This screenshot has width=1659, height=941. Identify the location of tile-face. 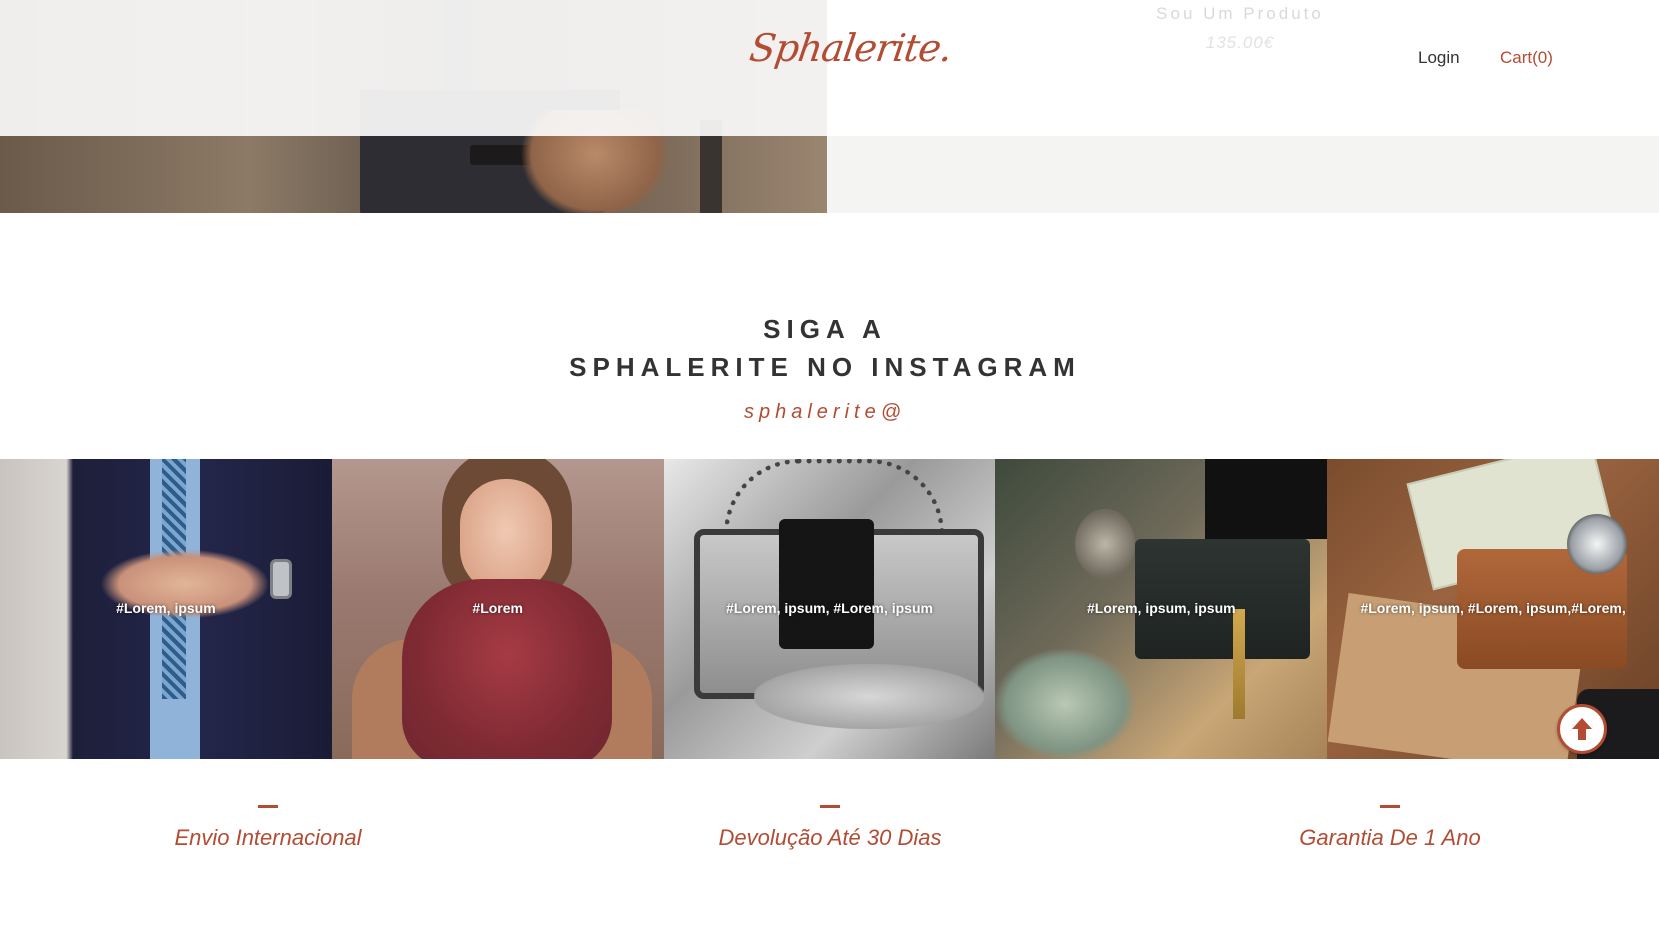
(505, 536).